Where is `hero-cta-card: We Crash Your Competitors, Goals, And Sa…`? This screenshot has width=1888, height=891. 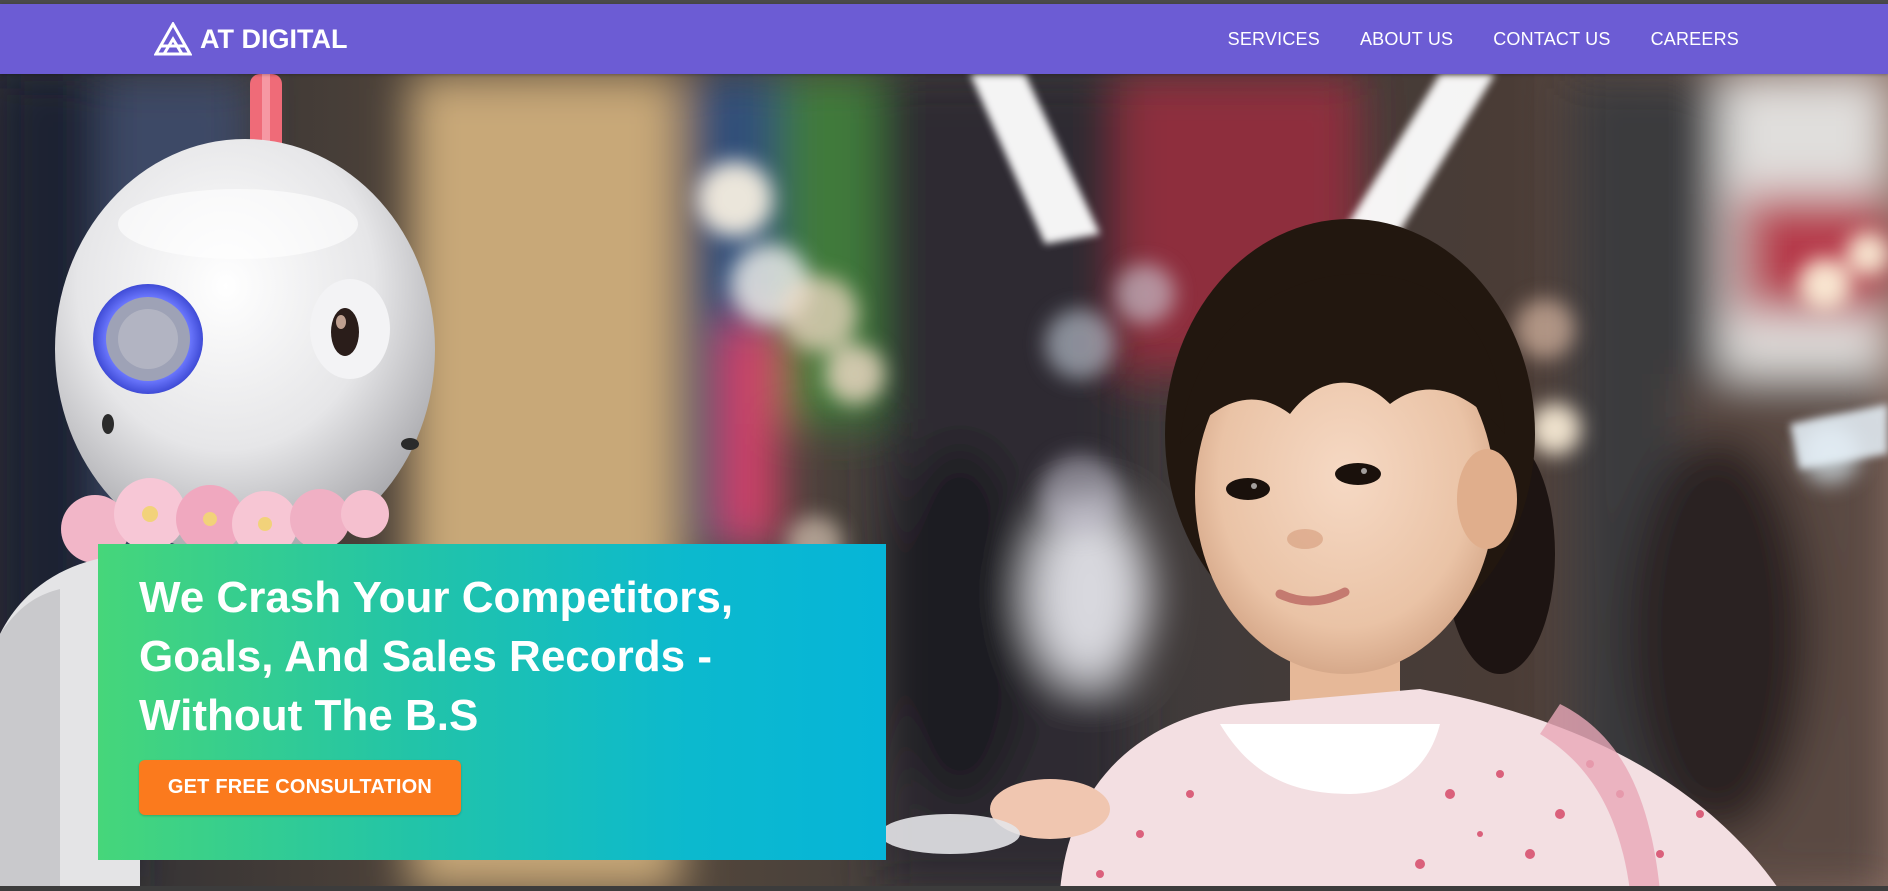
hero-cta-card: We Crash Your Competitors, Goals, And Sa… is located at coordinates (492, 702).